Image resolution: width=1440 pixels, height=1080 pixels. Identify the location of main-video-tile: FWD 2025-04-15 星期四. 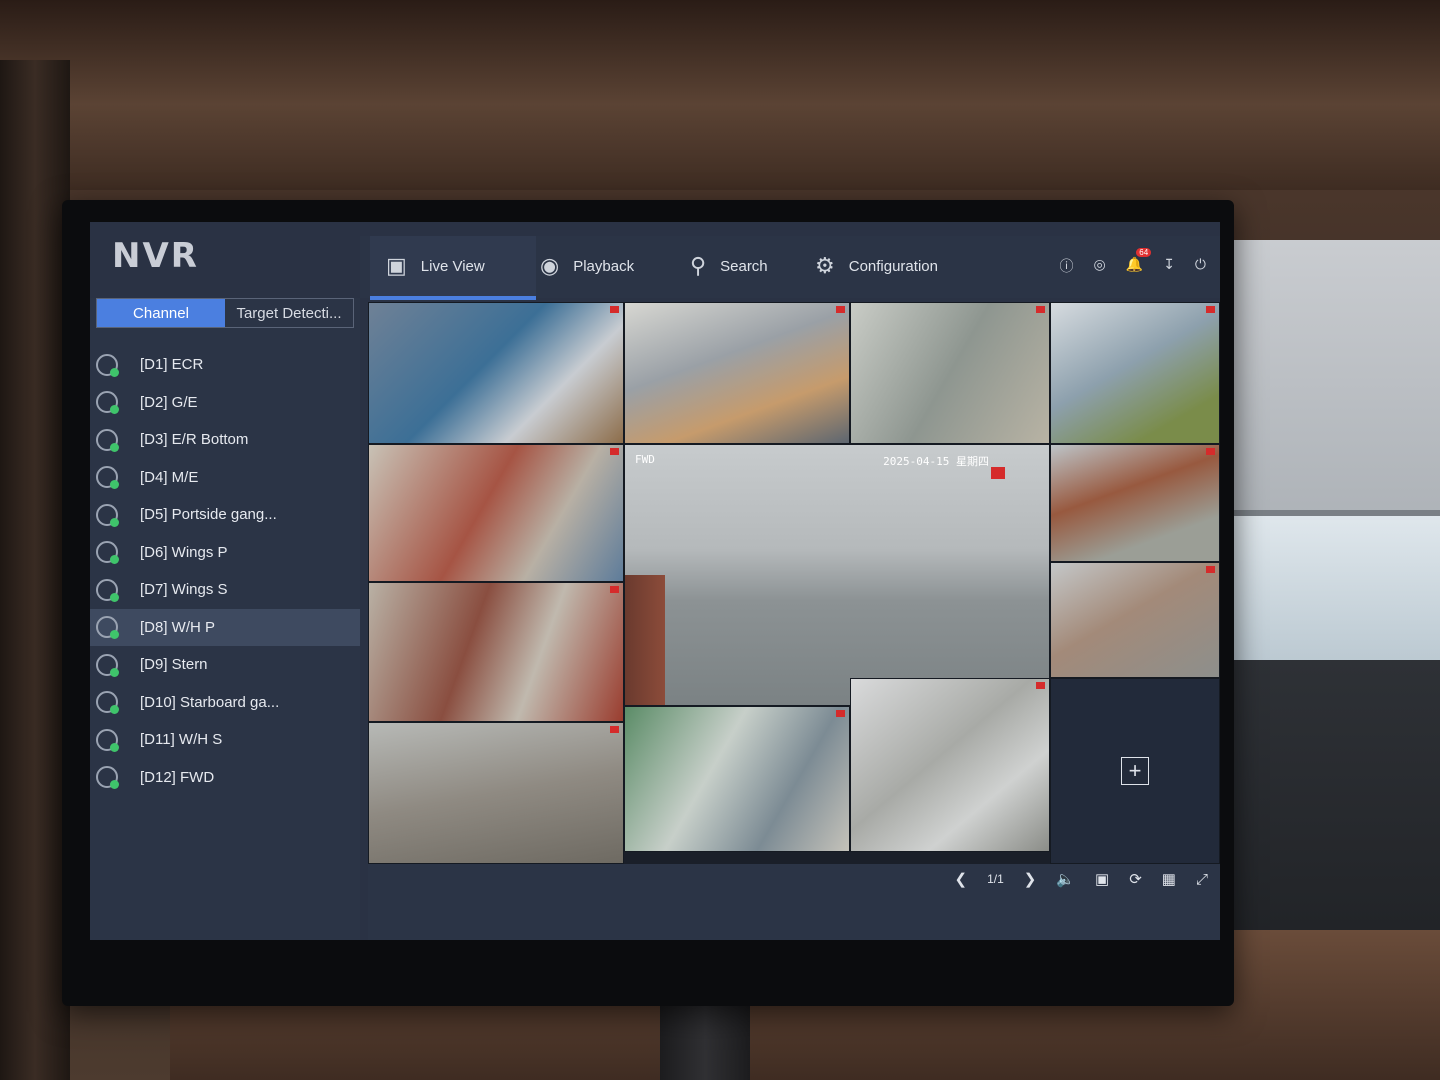
(837, 575).